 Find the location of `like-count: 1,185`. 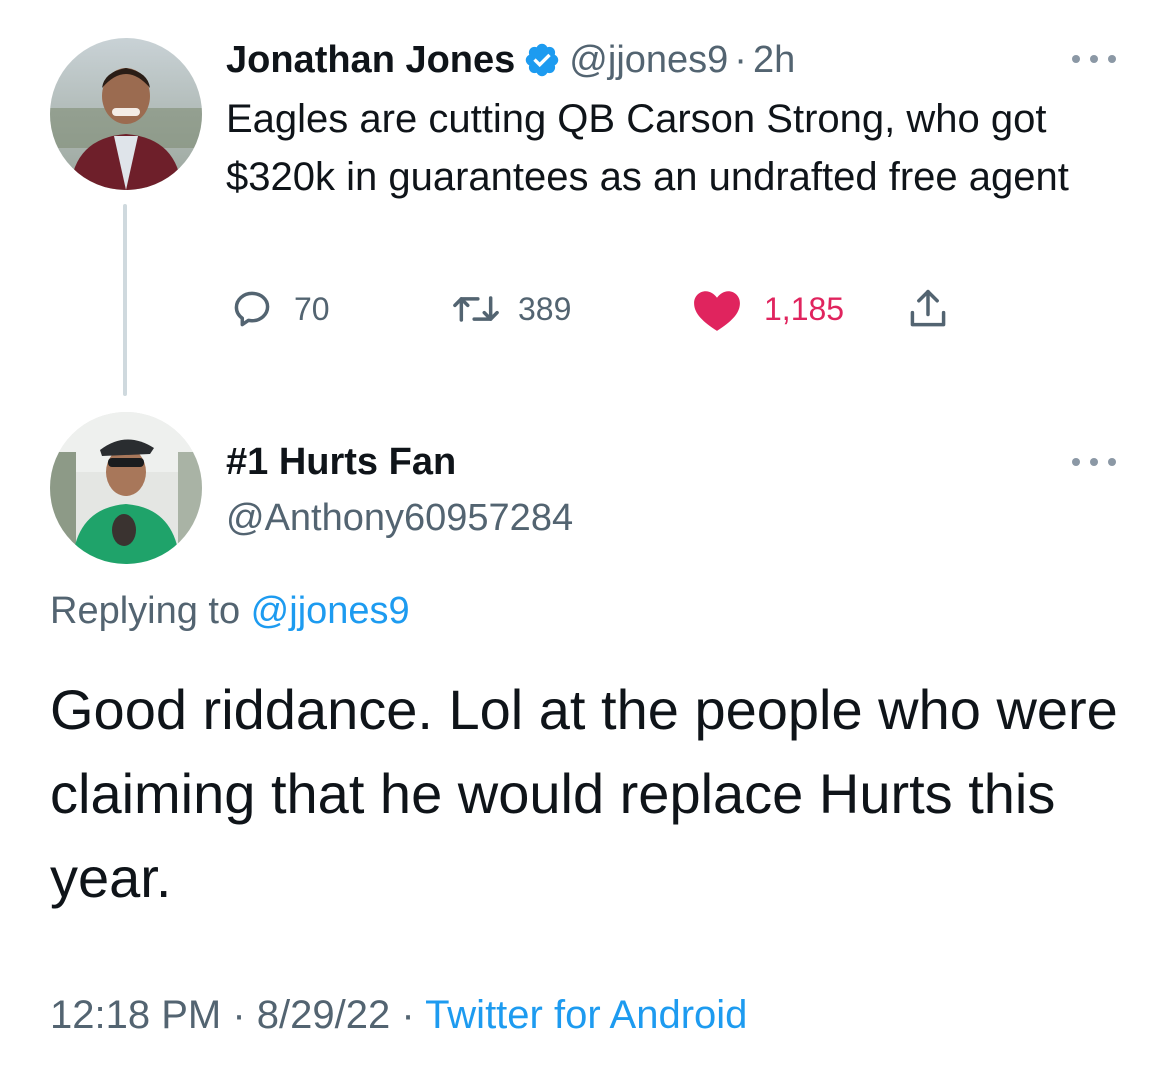

like-count: 1,185 is located at coordinates (804, 308).